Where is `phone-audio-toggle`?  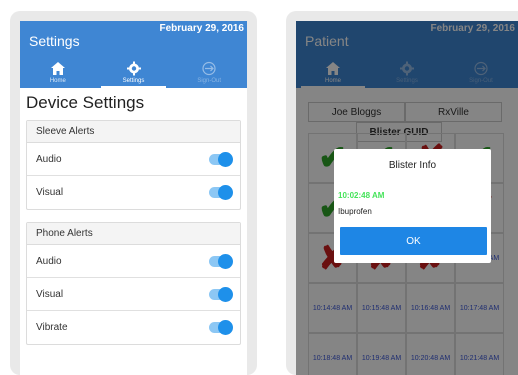 phone-audio-toggle is located at coordinates (221, 261).